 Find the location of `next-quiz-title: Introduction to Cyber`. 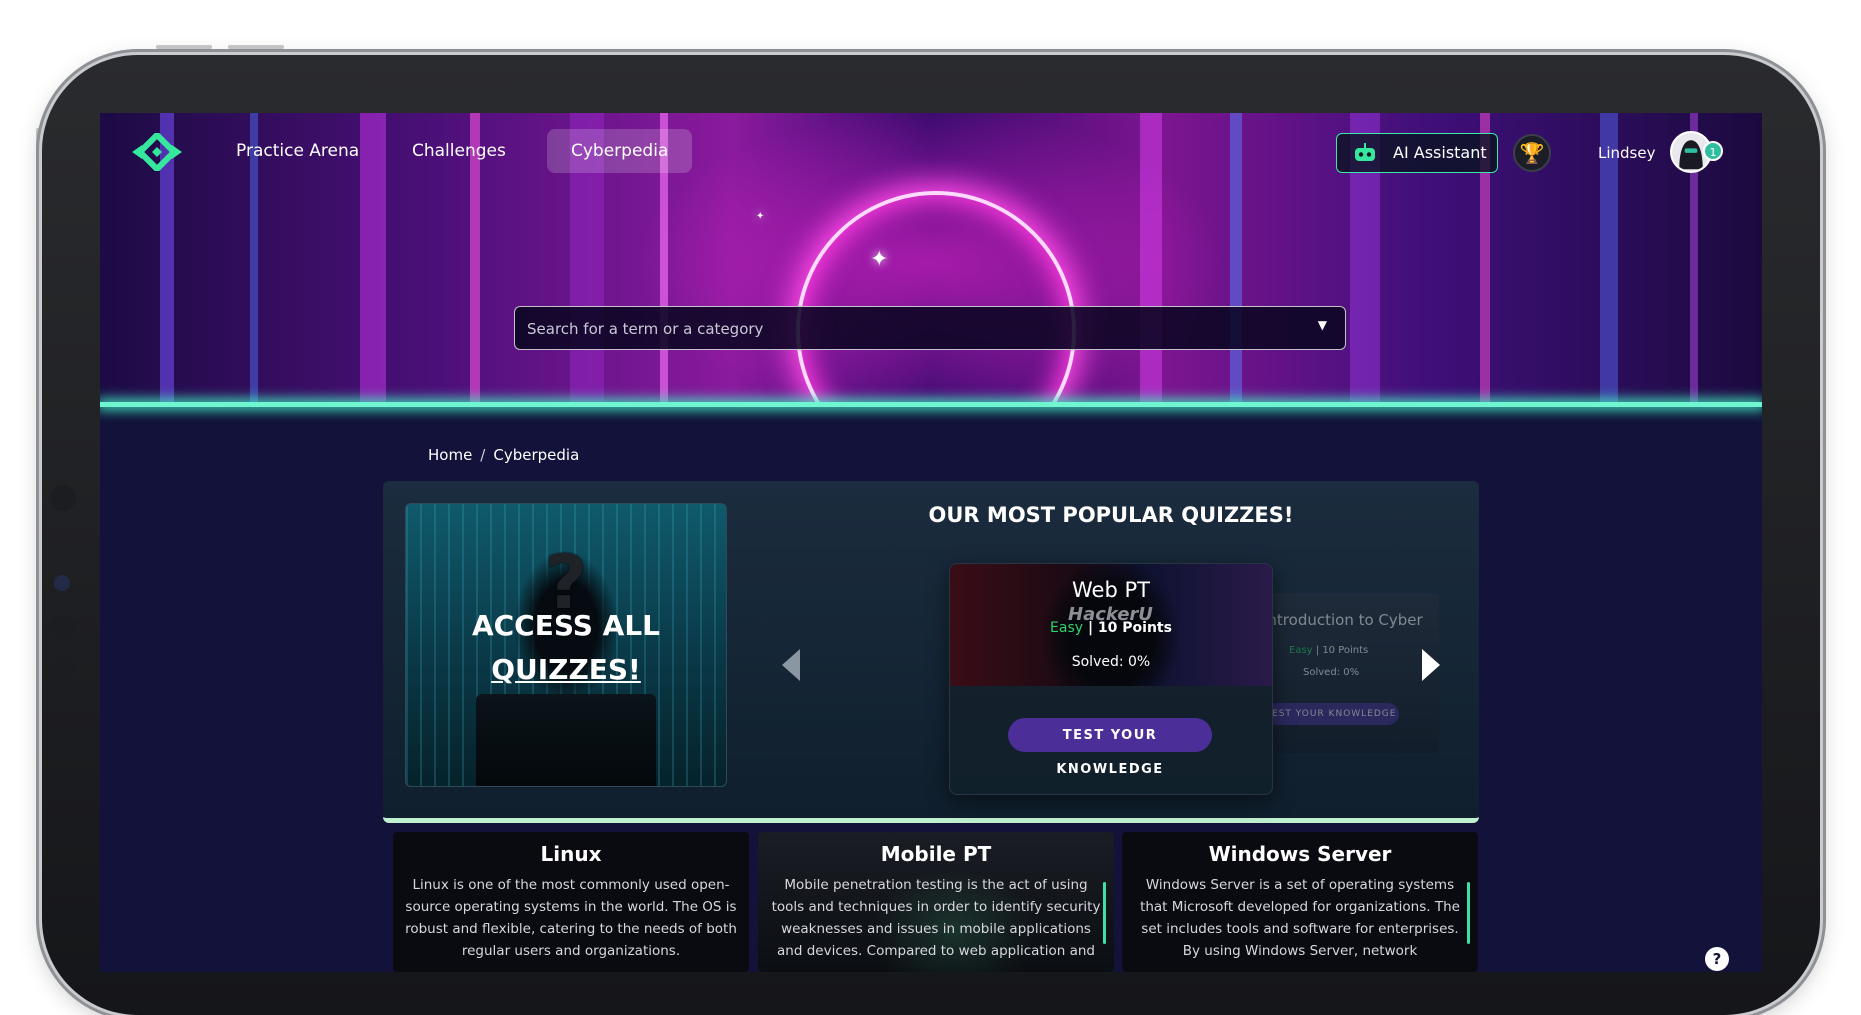

next-quiz-title: Introduction to Cyber is located at coordinates (1343, 620).